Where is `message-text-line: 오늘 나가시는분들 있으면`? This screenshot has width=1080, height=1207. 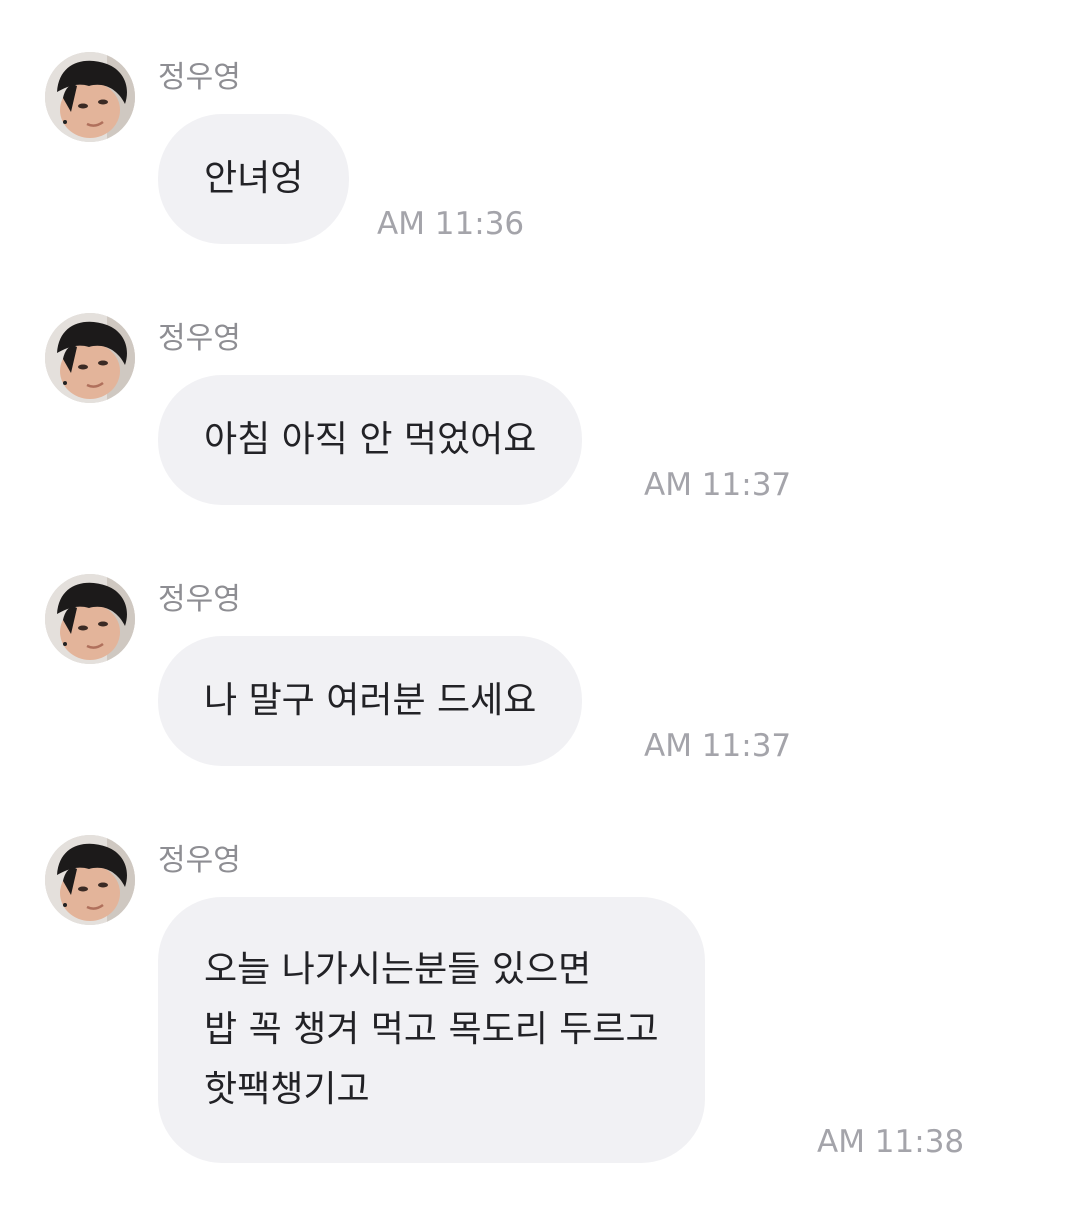 message-text-line: 오늘 나가시는분들 있으면 is located at coordinates (398, 969).